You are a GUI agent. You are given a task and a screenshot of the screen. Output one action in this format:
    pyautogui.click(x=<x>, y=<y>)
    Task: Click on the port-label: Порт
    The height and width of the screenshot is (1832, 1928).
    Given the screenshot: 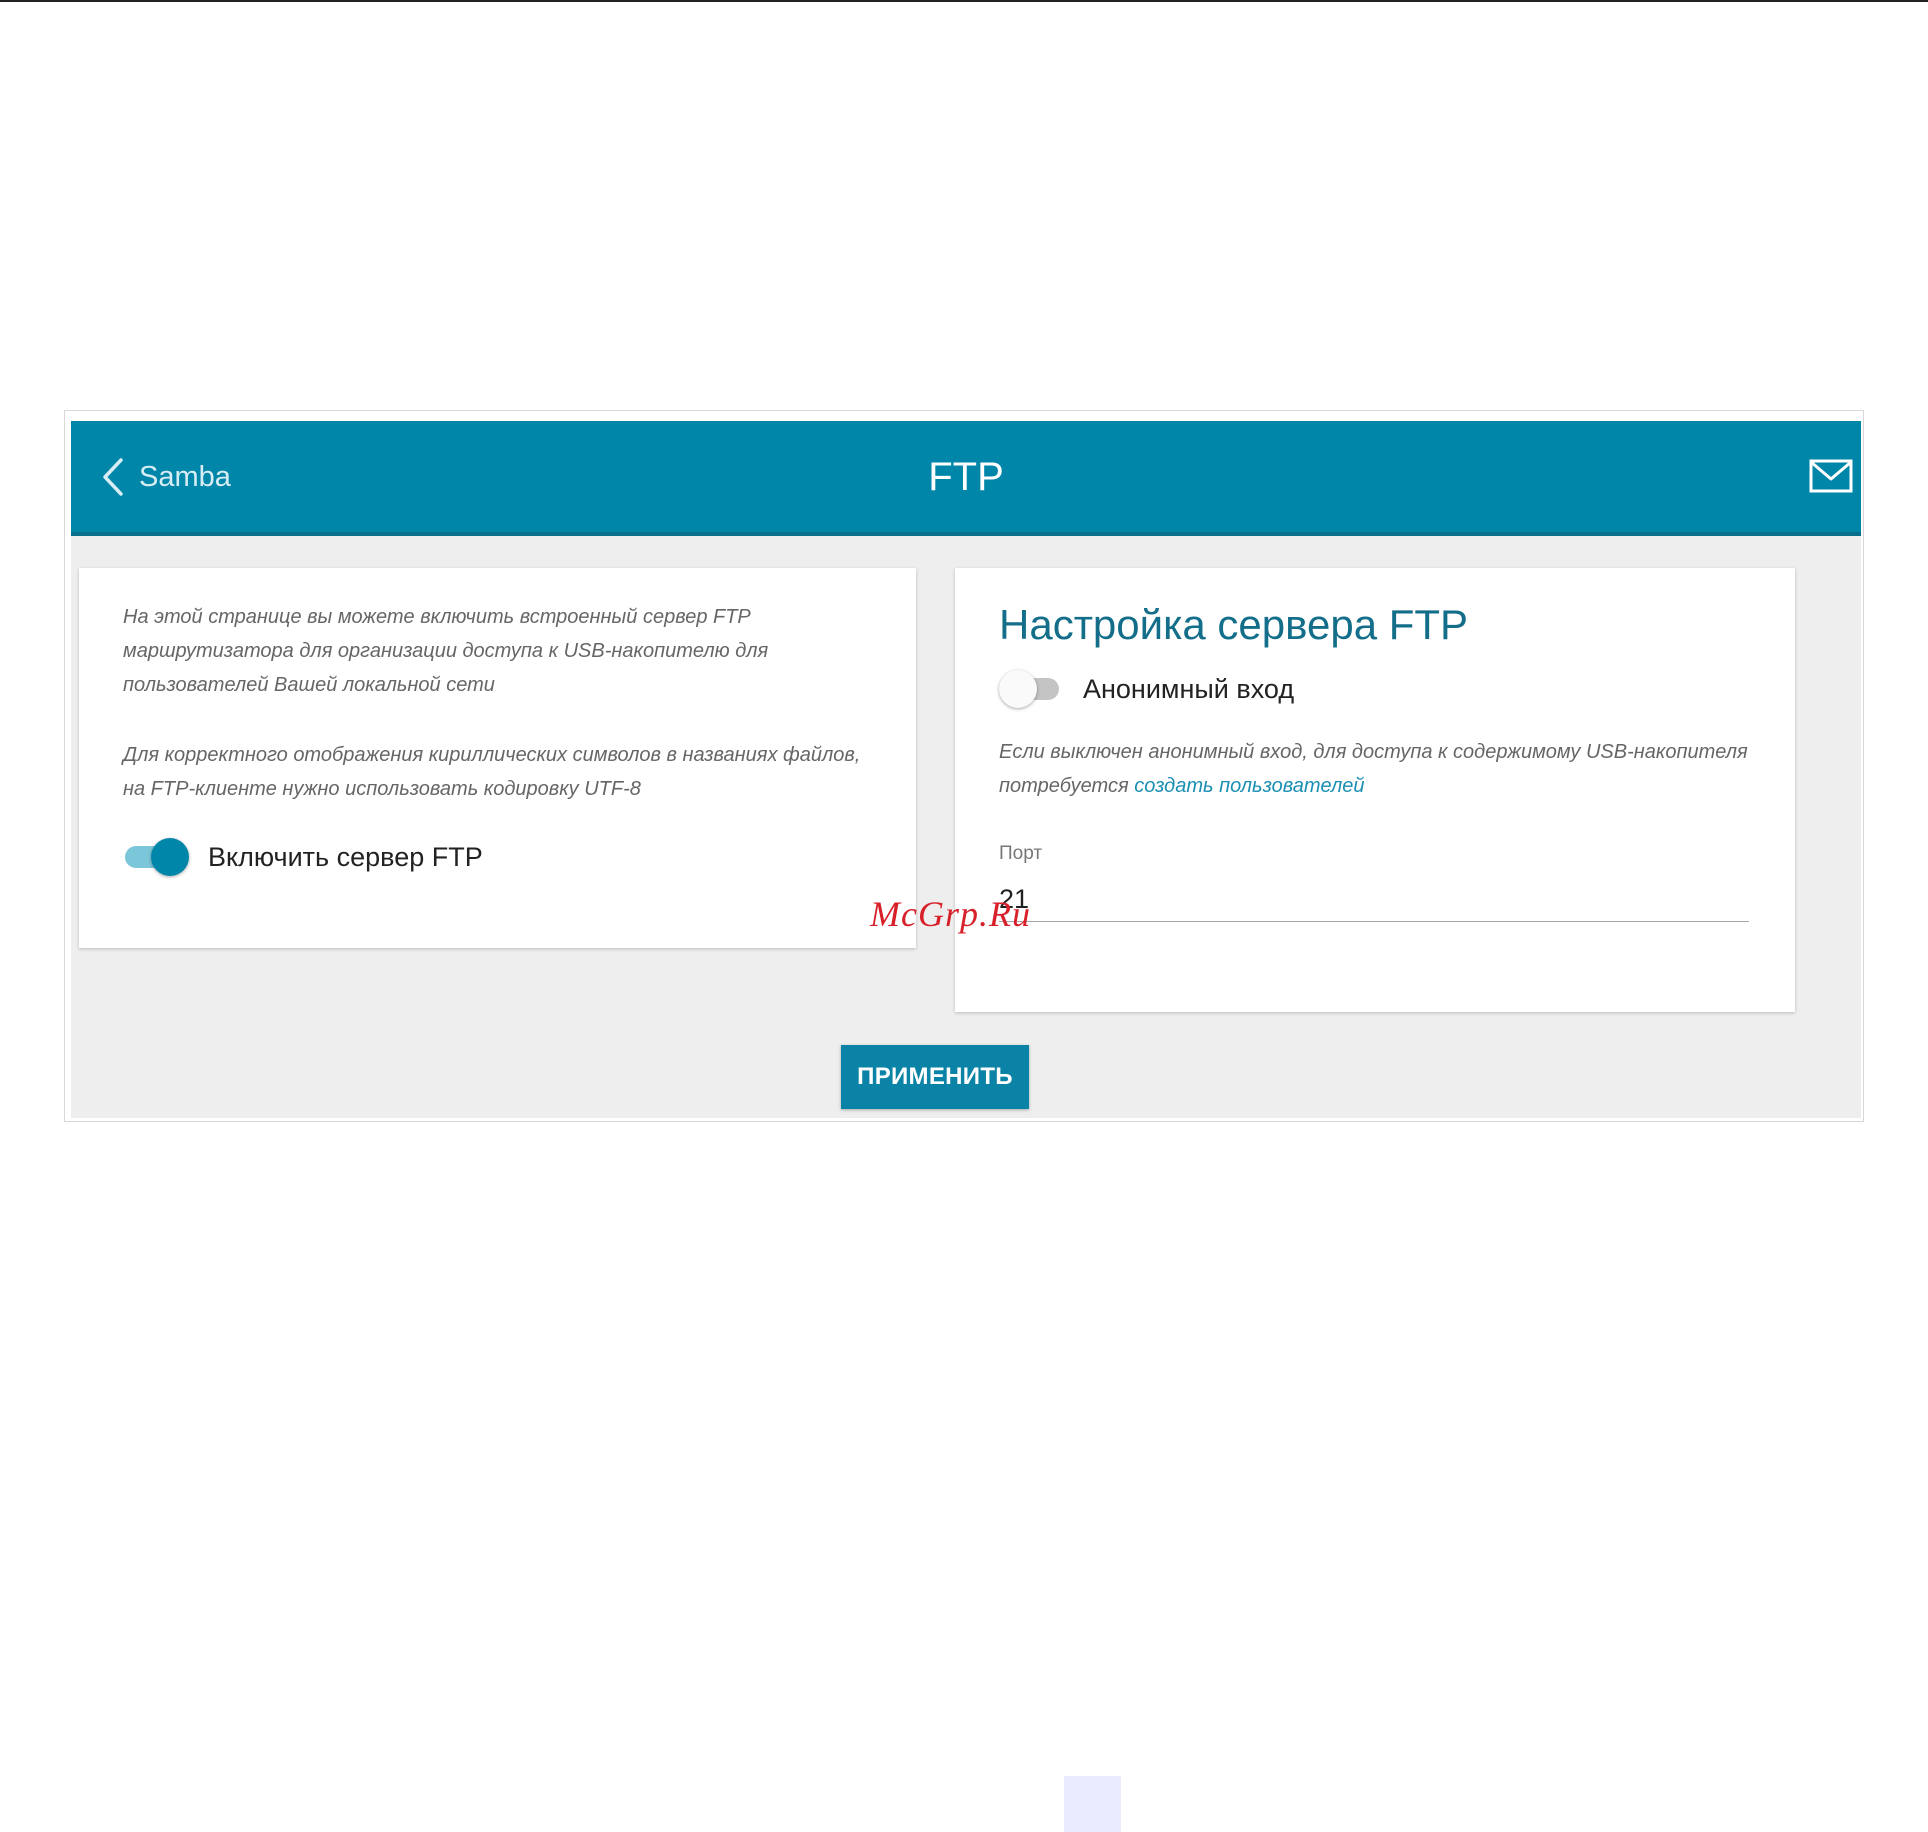 What is the action you would take?
    pyautogui.click(x=1021, y=853)
    